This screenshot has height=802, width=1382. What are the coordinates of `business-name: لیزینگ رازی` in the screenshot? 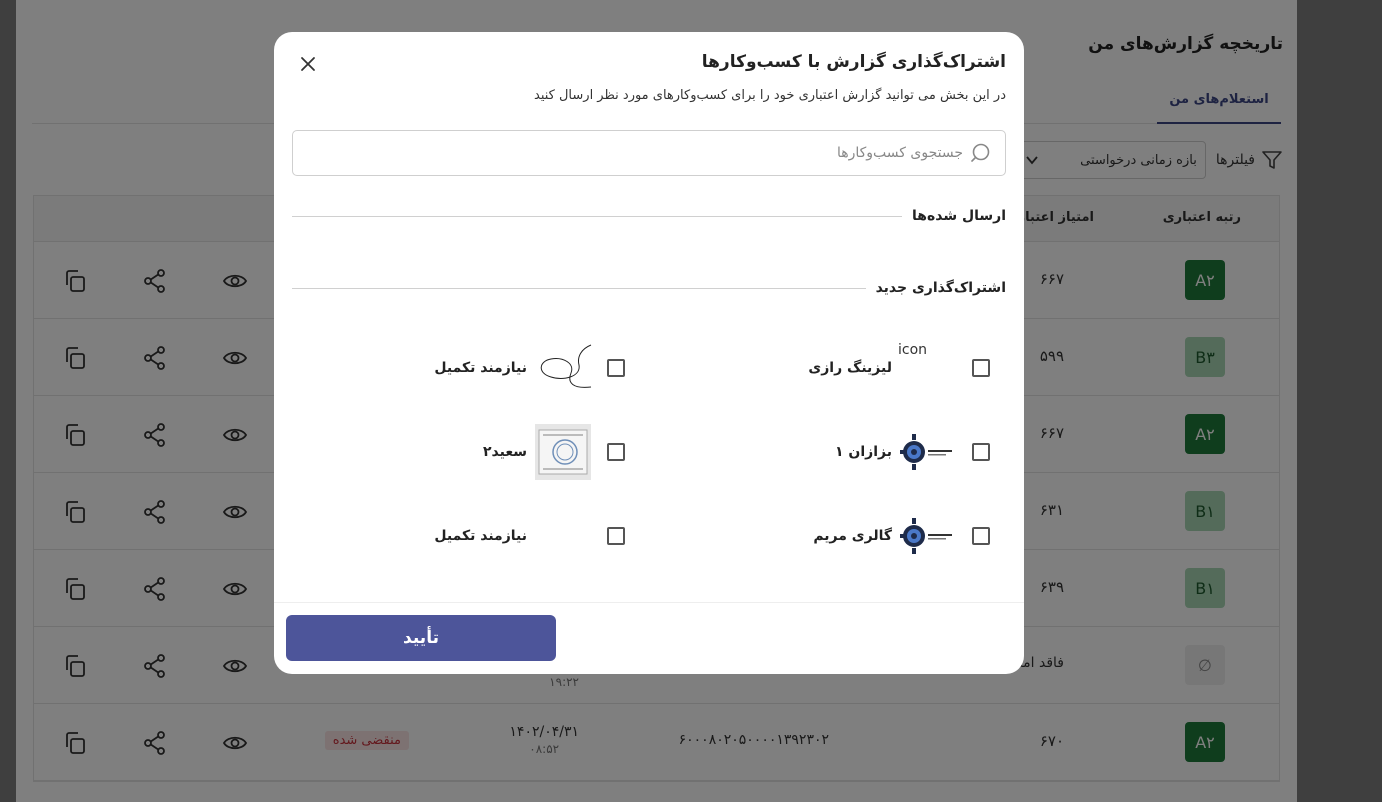 It's located at (850, 368).